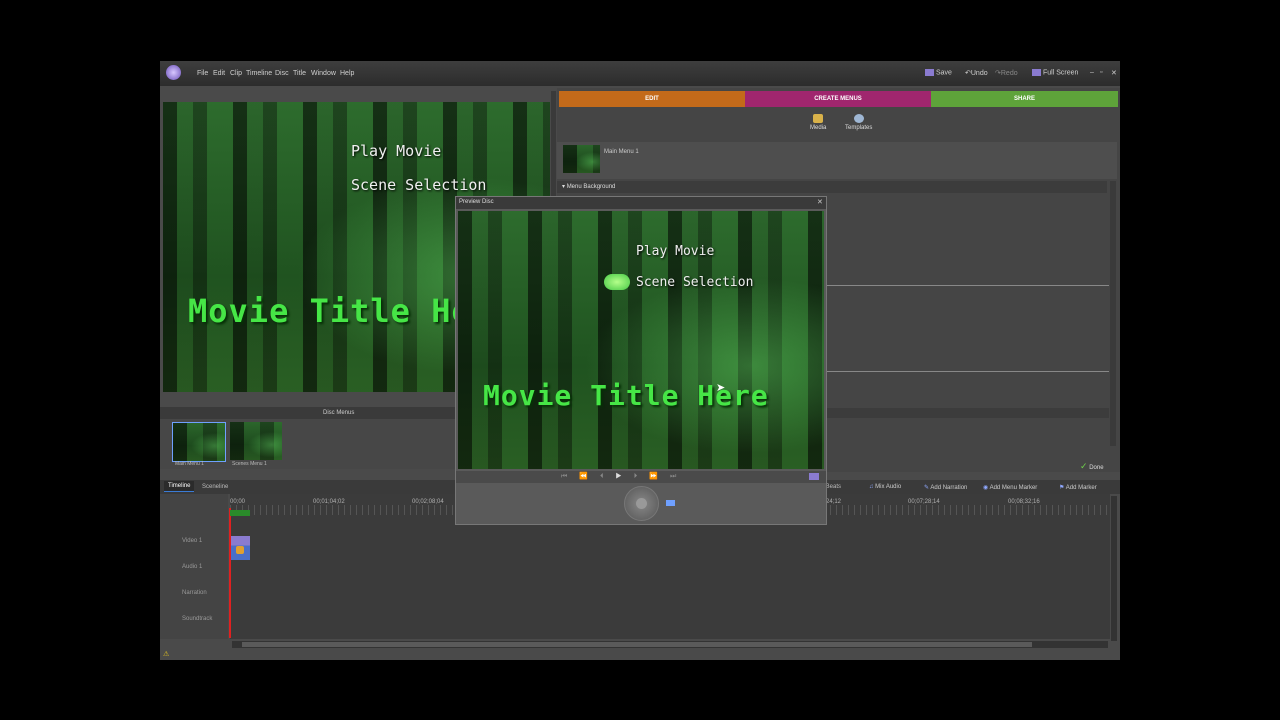 The image size is (1280, 720). What do you see at coordinates (945, 487) in the screenshot?
I see `add-narration-button: ✎ Add Narration` at bounding box center [945, 487].